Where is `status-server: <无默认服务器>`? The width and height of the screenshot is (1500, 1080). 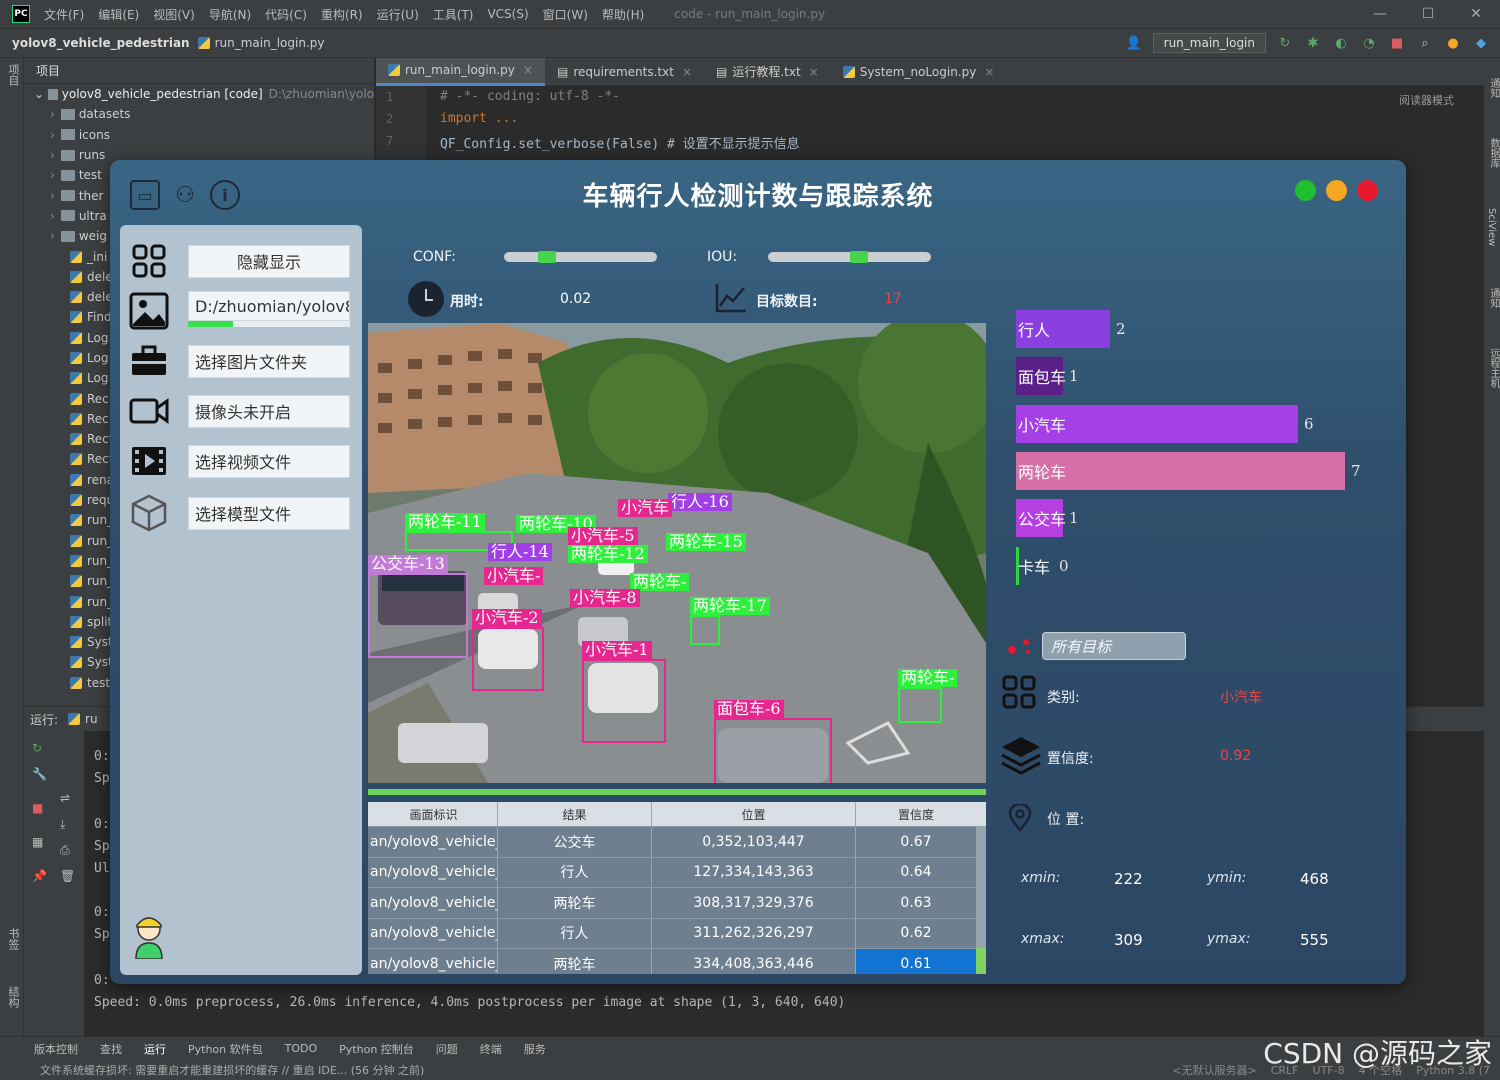 status-server: <无默认服务器> is located at coordinates (1214, 1070).